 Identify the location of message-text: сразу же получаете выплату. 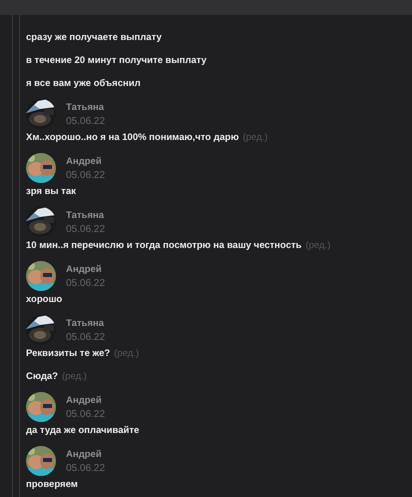
(94, 38).